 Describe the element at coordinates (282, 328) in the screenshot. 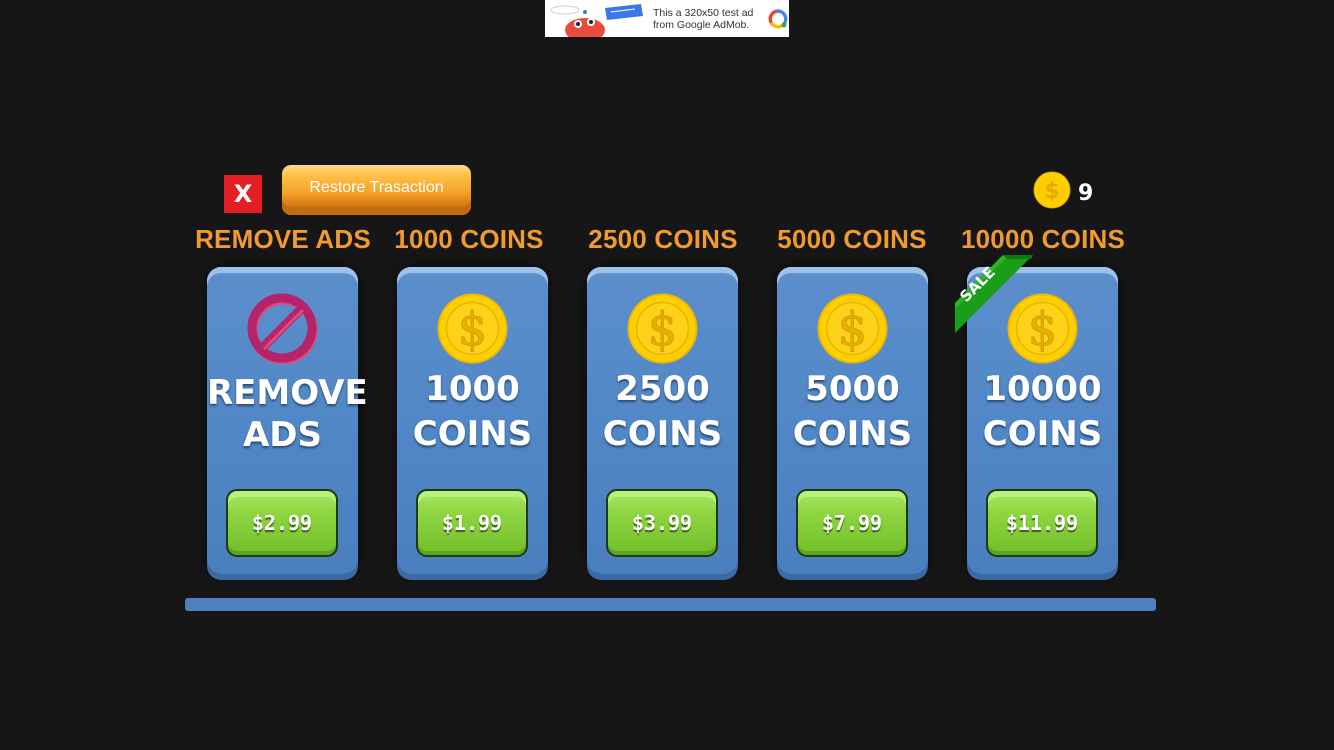

I see `no-ads-icon` at that location.